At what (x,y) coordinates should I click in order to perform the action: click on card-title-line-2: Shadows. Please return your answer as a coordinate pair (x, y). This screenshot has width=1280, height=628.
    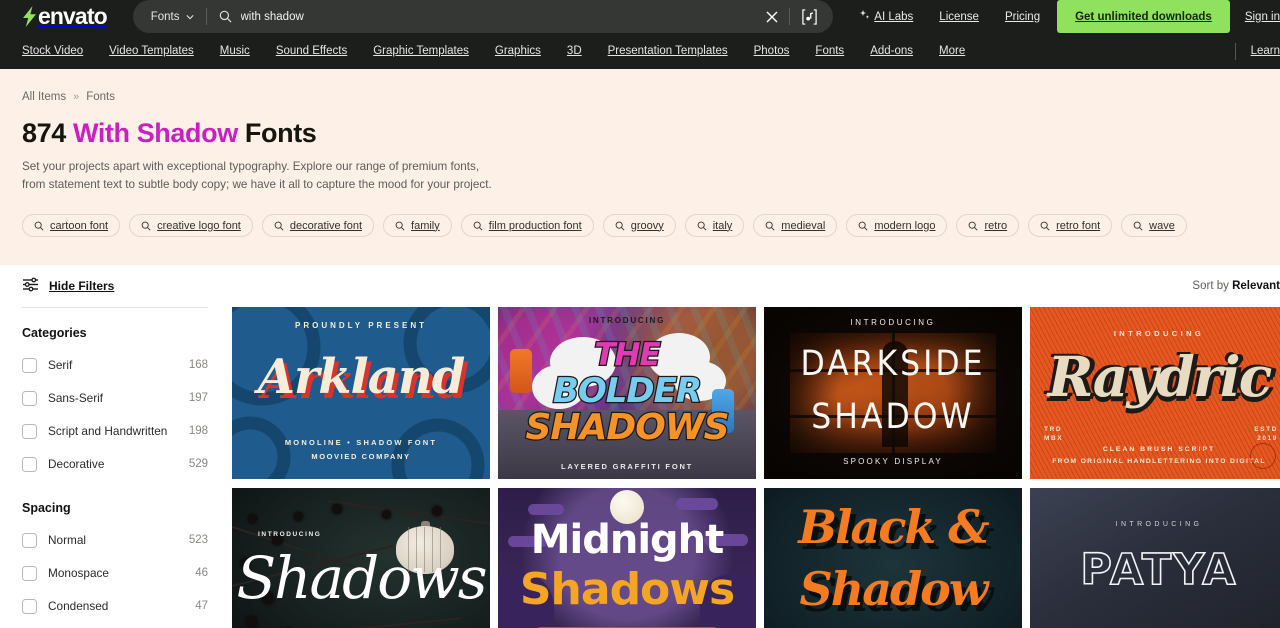
    Looking at the image, I should click on (627, 589).